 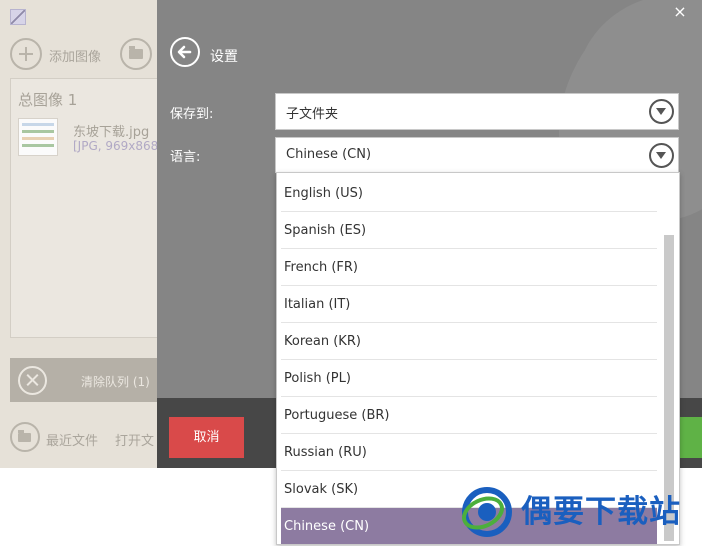 I want to click on site-watermark: 偶要下载站, so click(x=577, y=513).